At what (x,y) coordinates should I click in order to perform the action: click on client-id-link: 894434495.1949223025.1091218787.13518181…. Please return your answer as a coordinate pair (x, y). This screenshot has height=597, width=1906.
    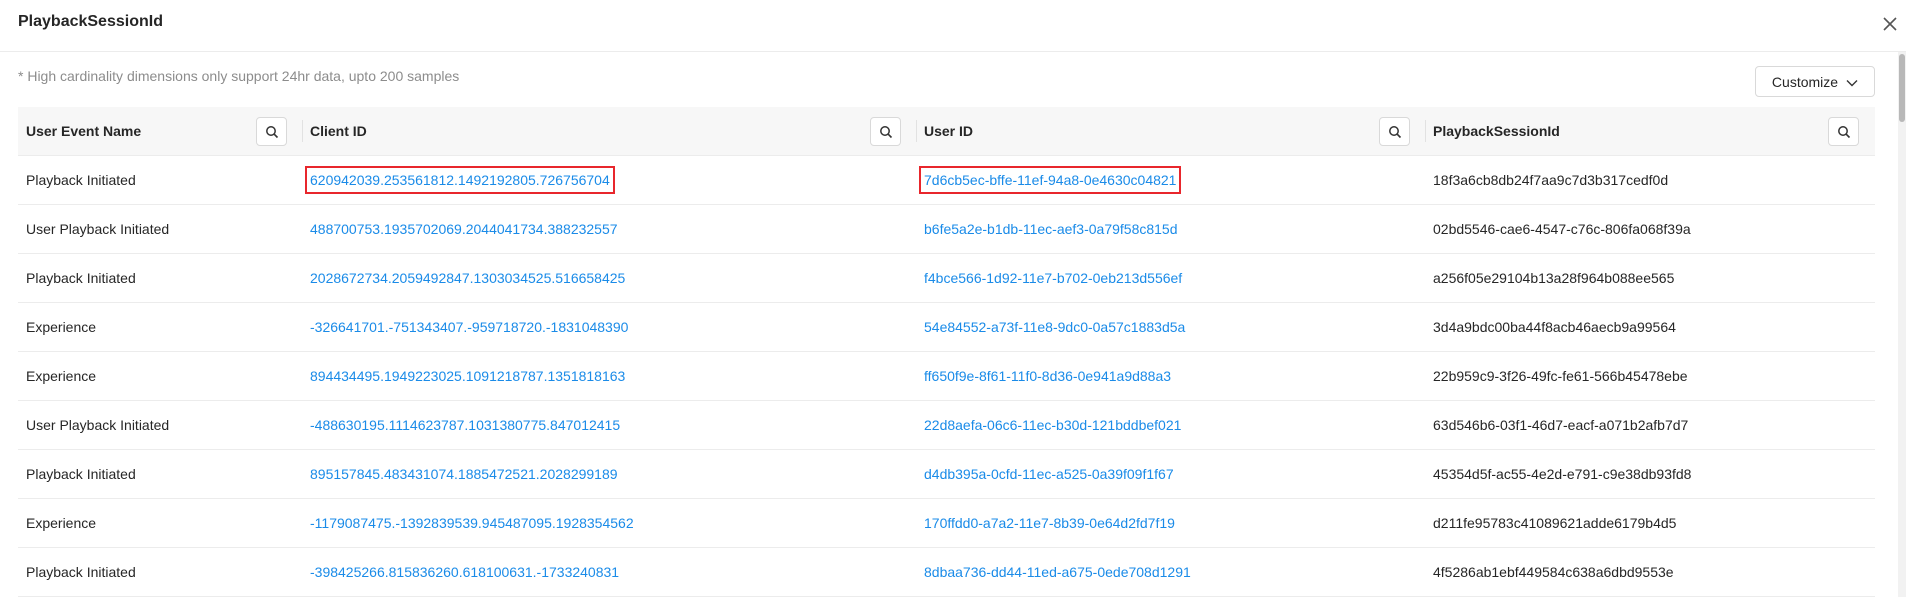
    Looking at the image, I should click on (467, 376).